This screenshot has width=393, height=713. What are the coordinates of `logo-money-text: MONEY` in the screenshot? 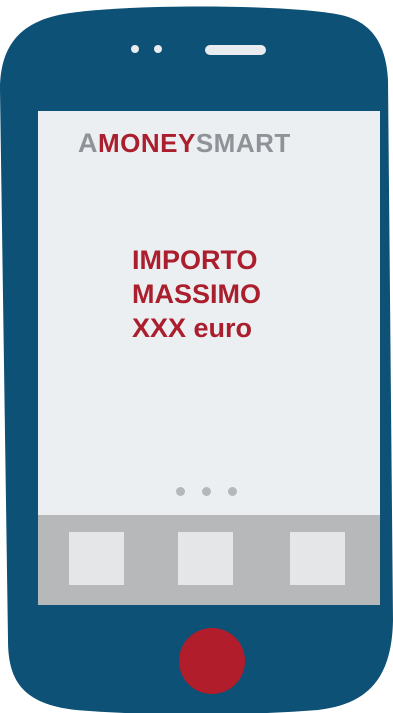 It's located at (147, 143).